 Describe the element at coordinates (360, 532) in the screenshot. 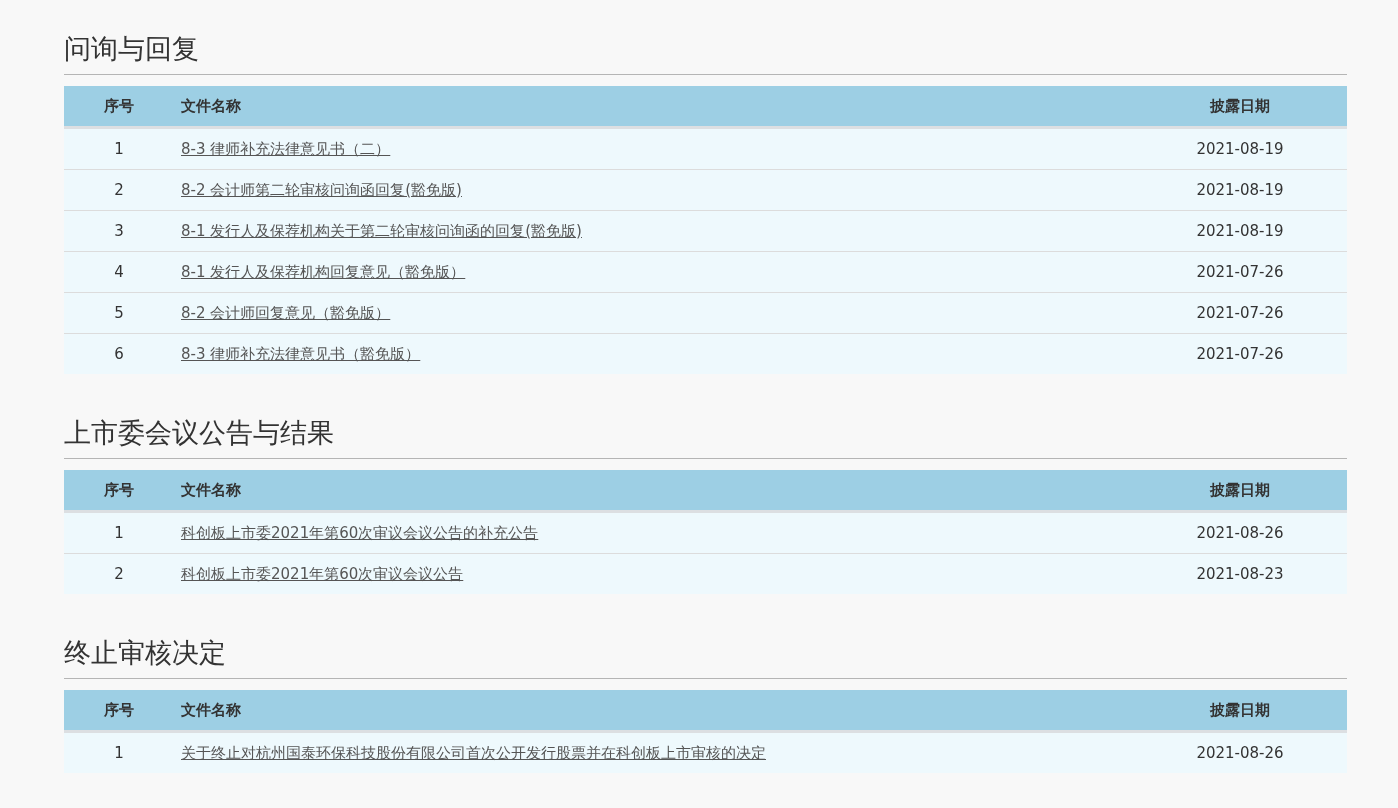

I see `document-link: 科创板上市委2021年第60次审议会议公告的补充公告` at that location.